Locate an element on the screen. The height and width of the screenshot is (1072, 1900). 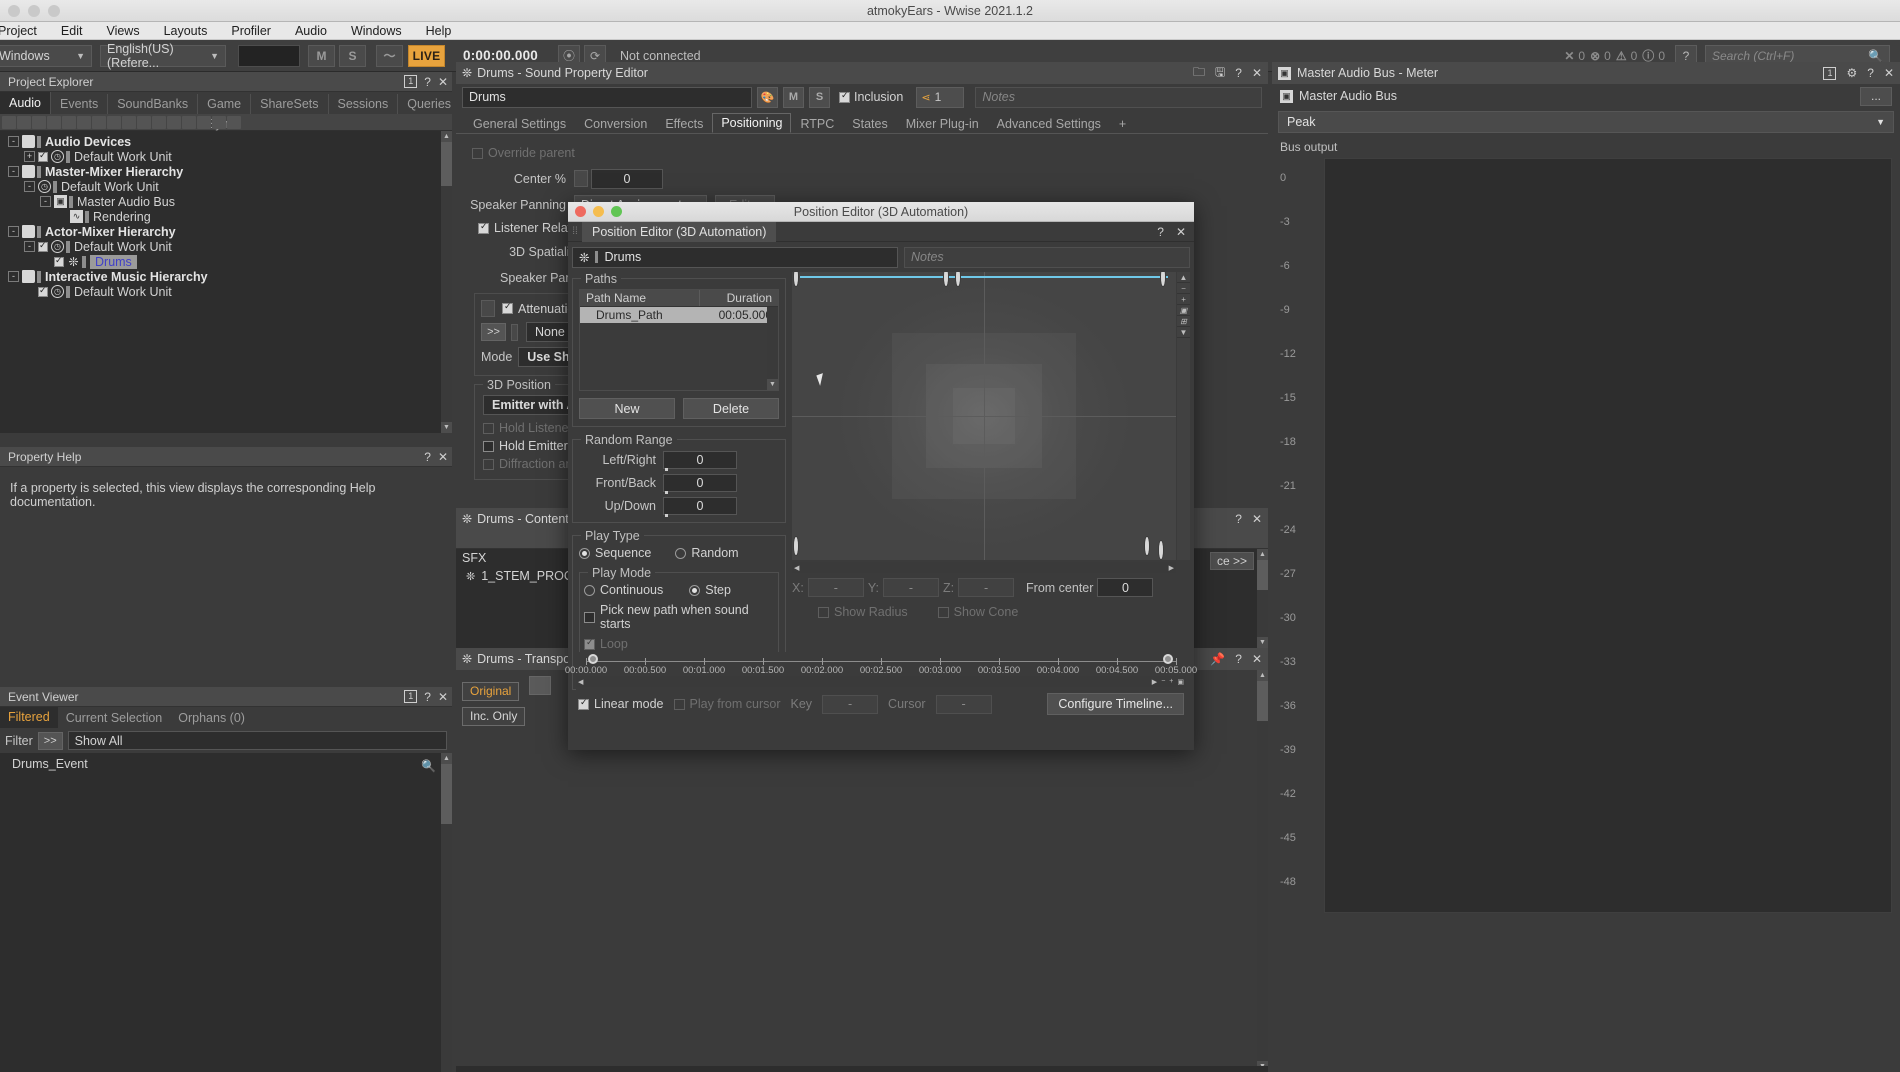
cursor-input: - is located at coordinates (963, 704).